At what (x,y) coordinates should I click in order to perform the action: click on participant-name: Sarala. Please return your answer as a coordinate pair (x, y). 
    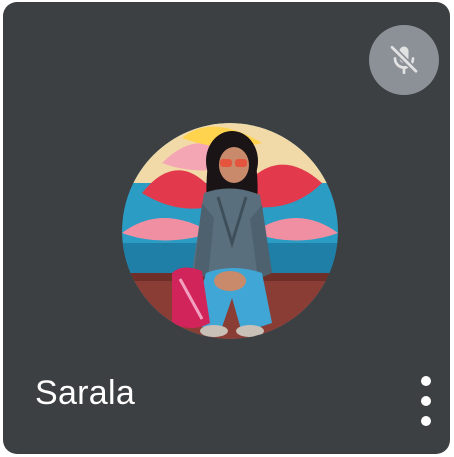
    Looking at the image, I should click on (85, 393).